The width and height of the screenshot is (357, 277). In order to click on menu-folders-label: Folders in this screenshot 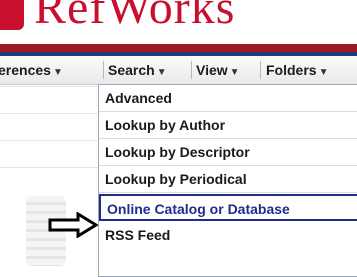, I will do `click(291, 70)`.